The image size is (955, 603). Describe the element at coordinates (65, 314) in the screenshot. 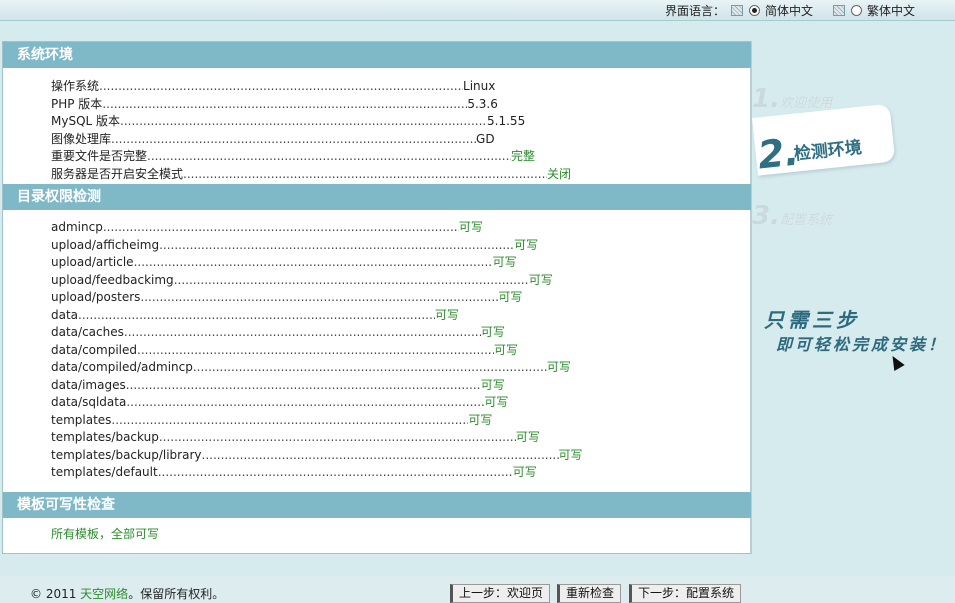

I see `check-row-label: data` at that location.